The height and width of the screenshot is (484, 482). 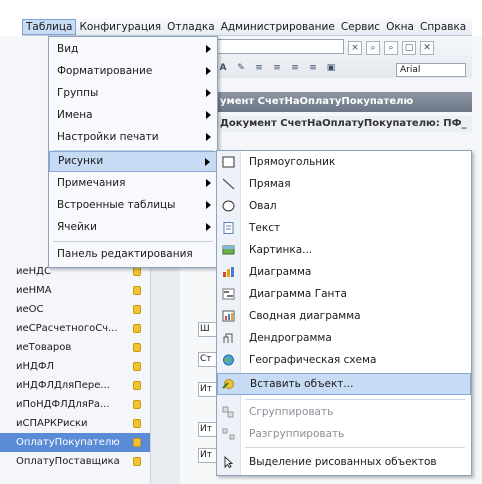 I want to click on menu-item-names: Имена, so click(x=133, y=115).